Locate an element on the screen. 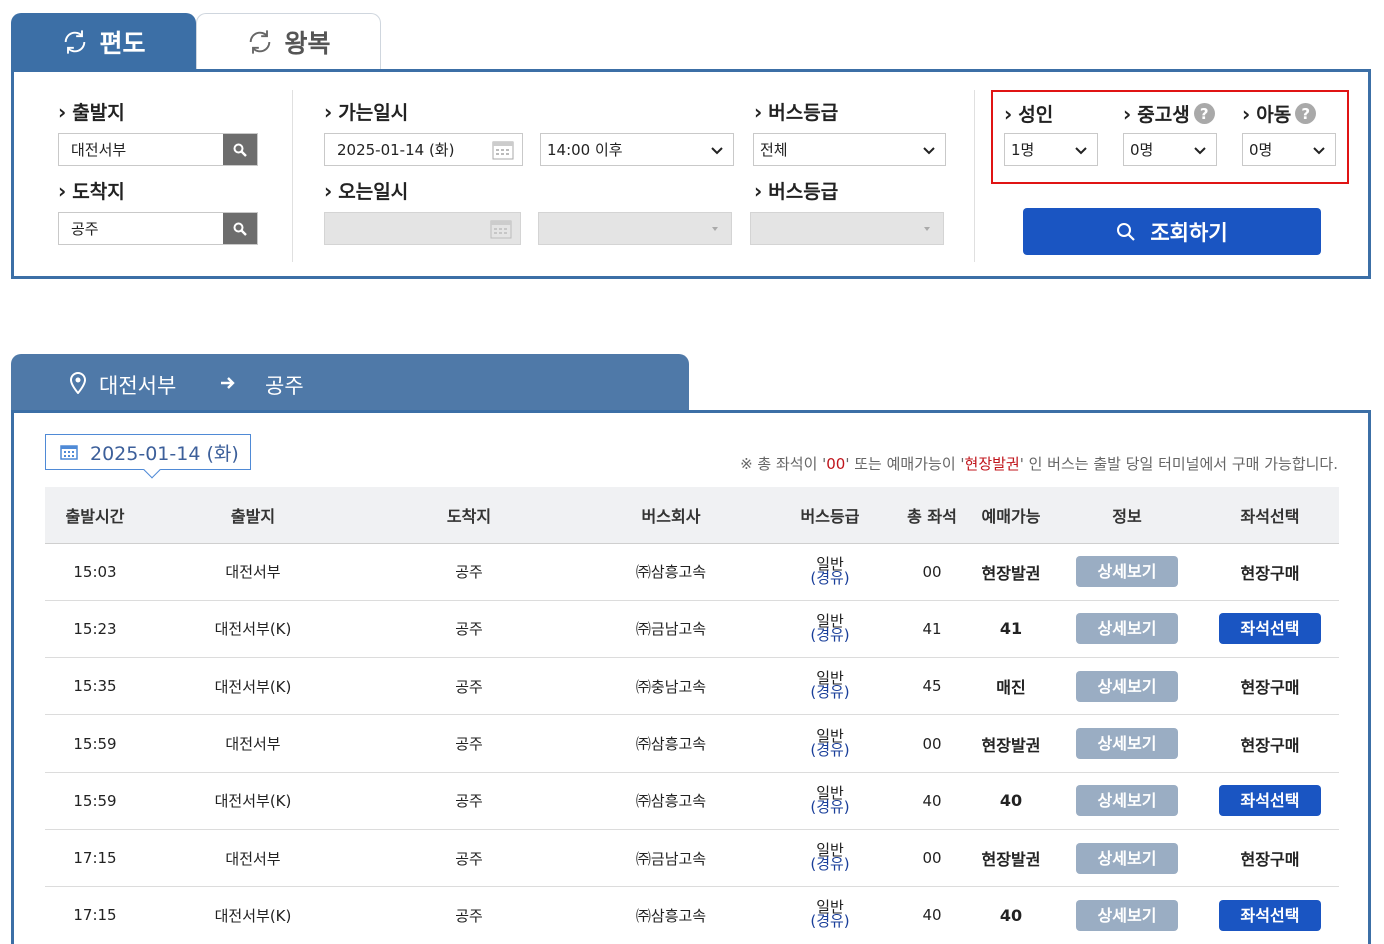 Image resolution: width=1384 pixels, height=944 pixels. table-row: 15:23 대전서부(K) 공주 ㈜금남고속 일반 (경유) 41 41 상세보기 좌석선택 is located at coordinates (692, 629).